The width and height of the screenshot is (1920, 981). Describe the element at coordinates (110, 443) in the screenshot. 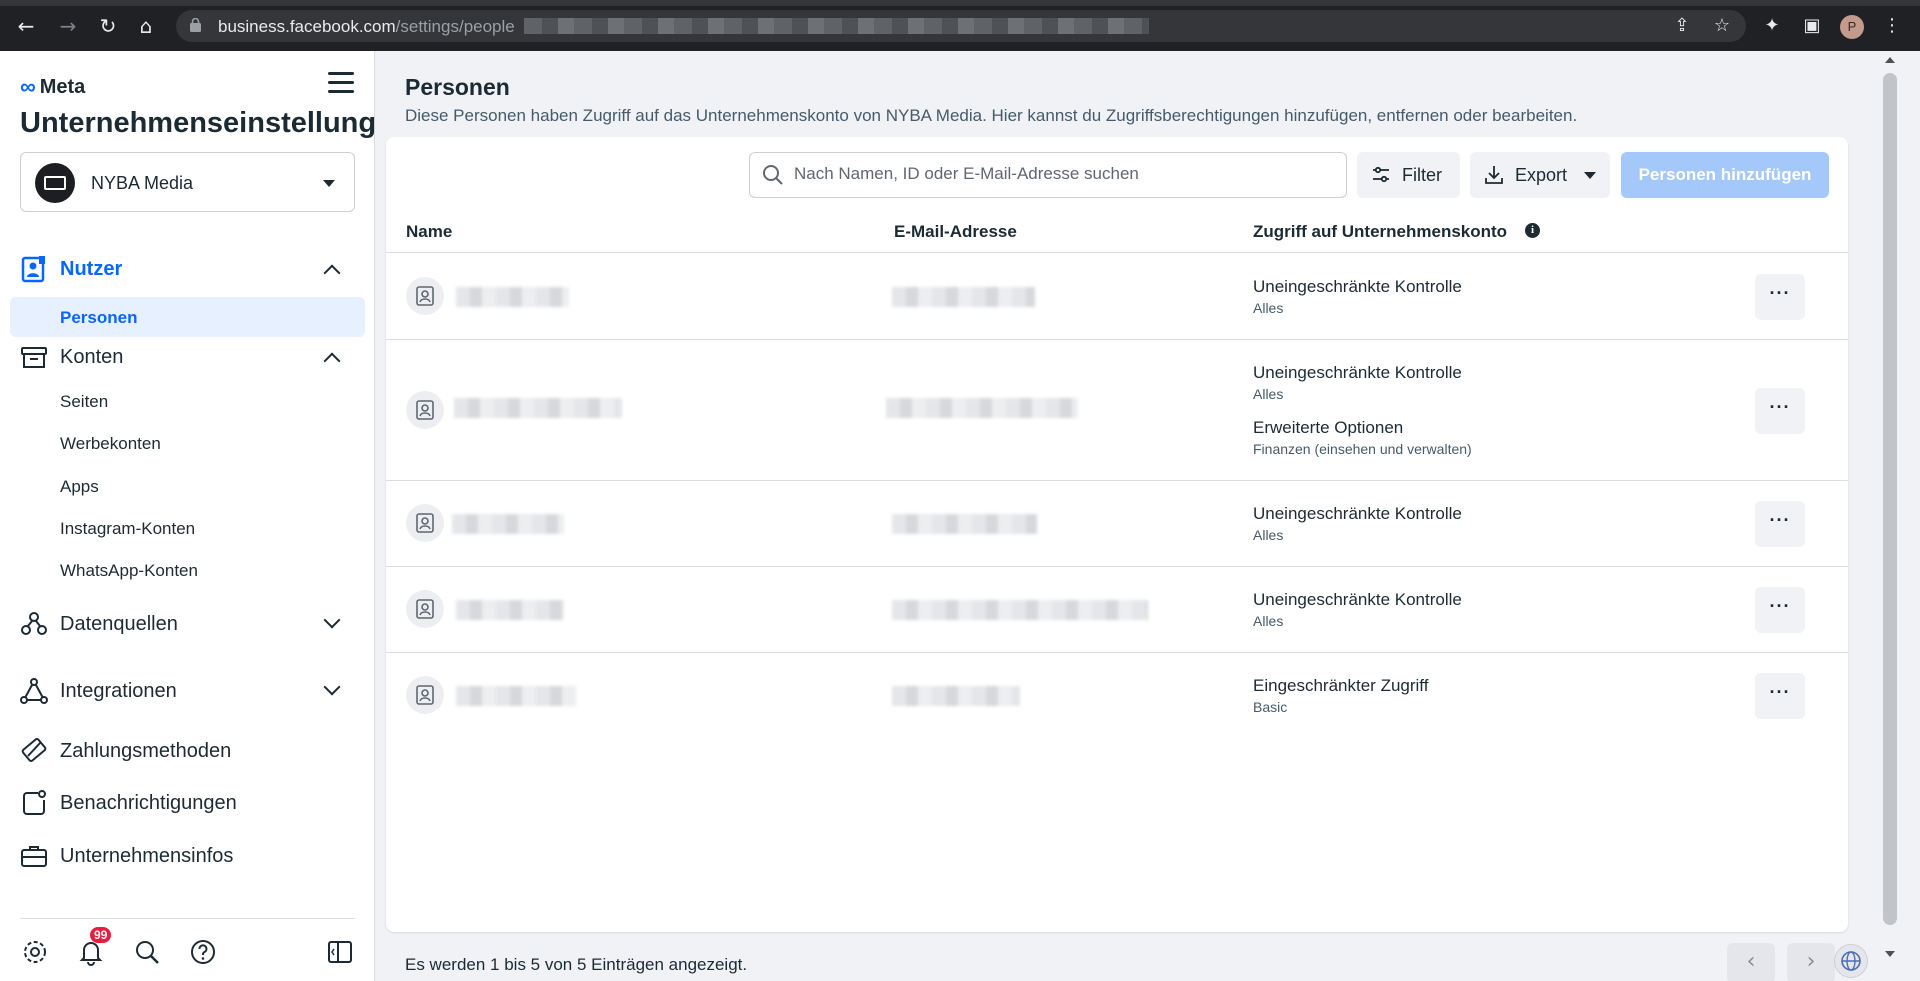

I see `nav-item-label: Werbekonten` at that location.